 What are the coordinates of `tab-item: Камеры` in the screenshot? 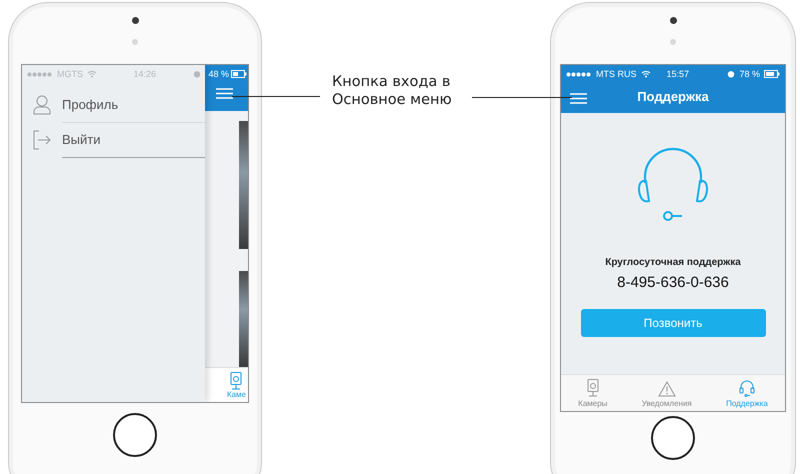 It's located at (593, 393).